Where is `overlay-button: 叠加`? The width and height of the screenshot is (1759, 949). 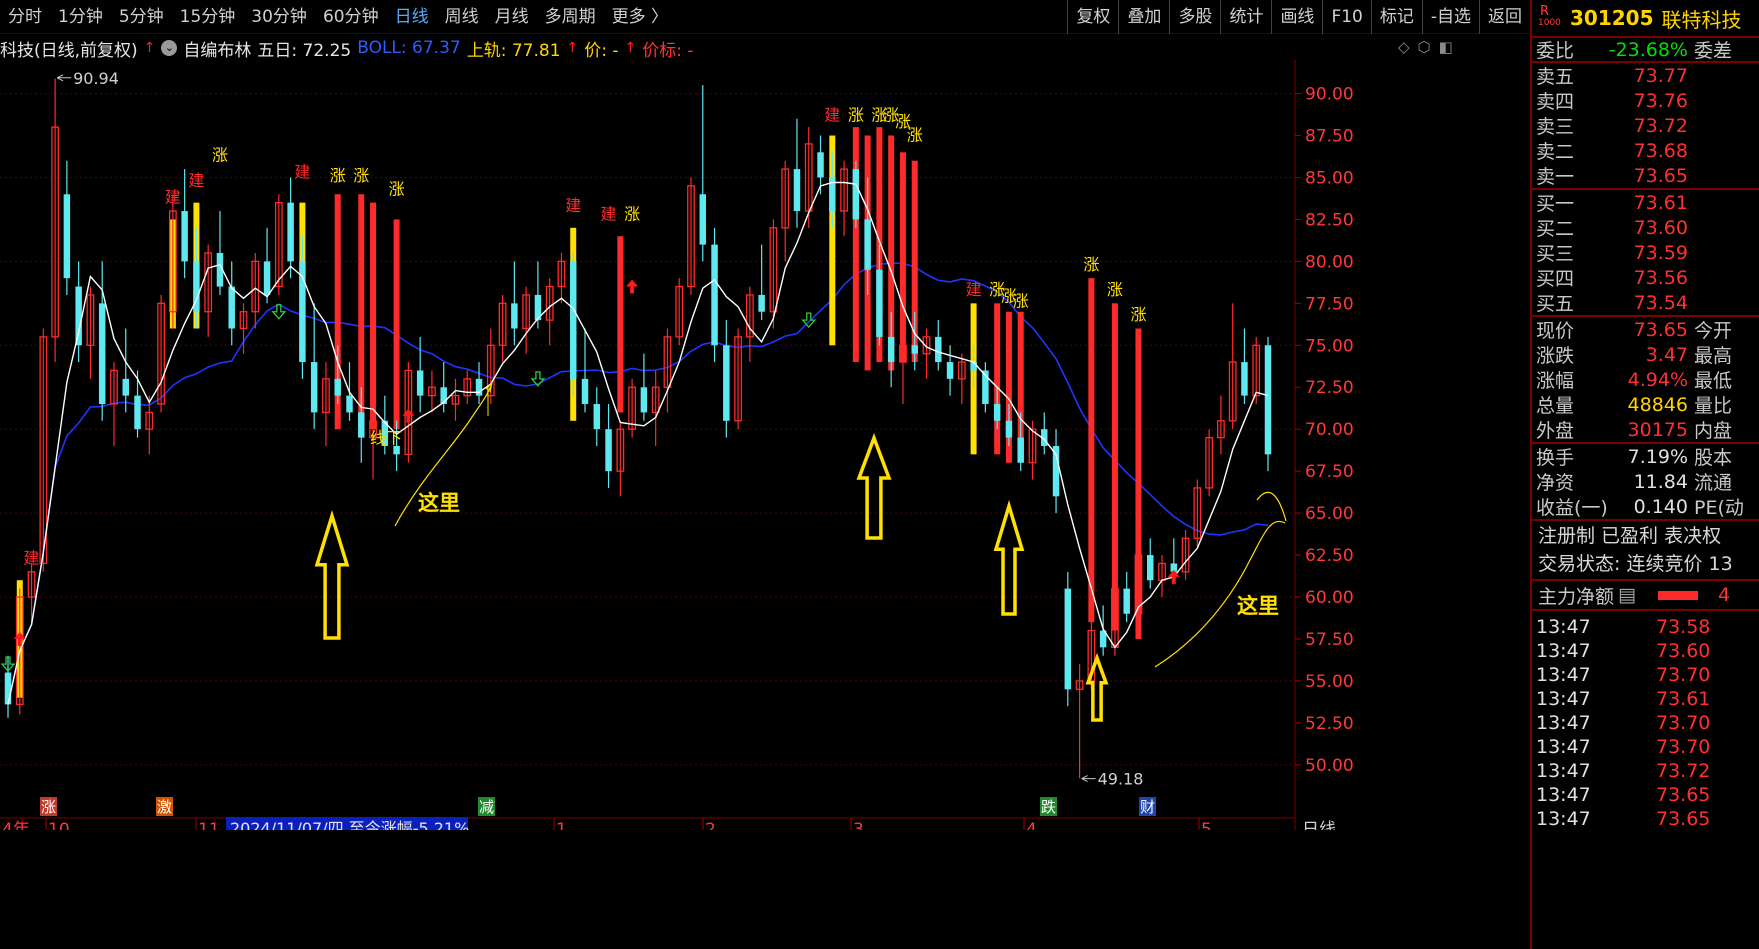
overlay-button: 叠加 is located at coordinates (1143, 17).